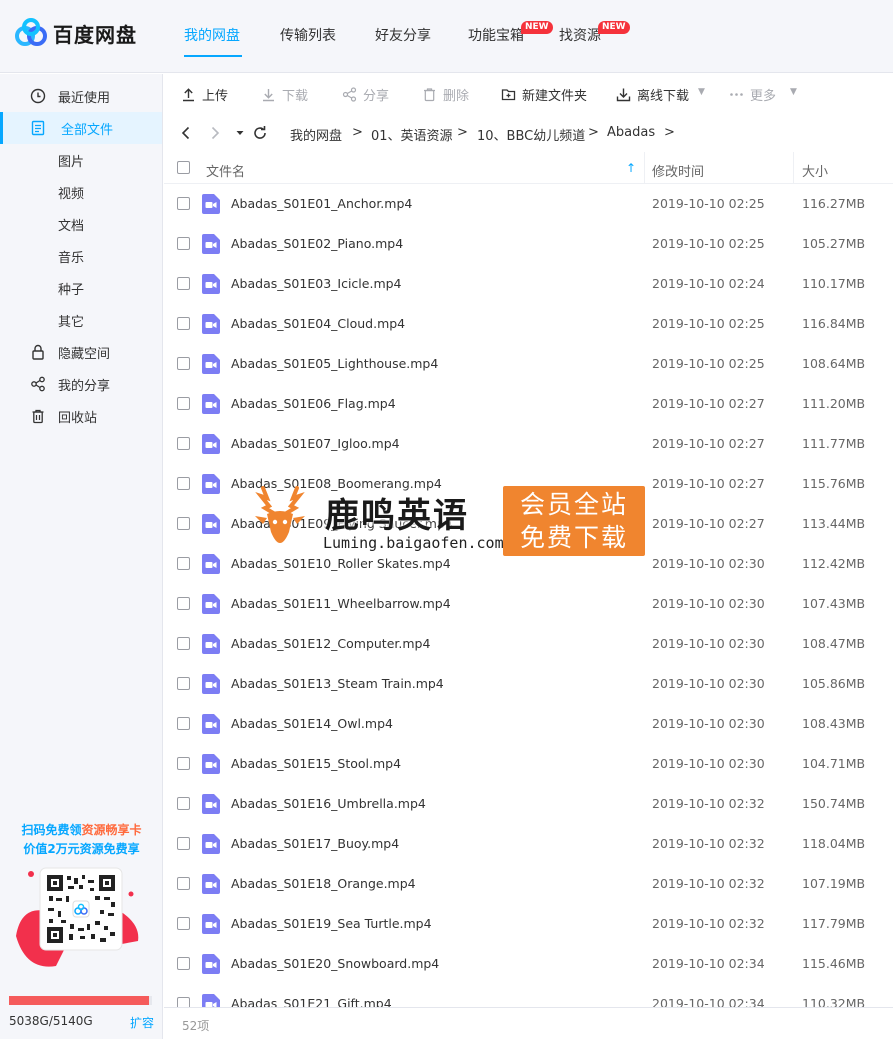 This screenshot has height=1039, width=893. I want to click on breadcrumb-item: Abadas, so click(631, 132).